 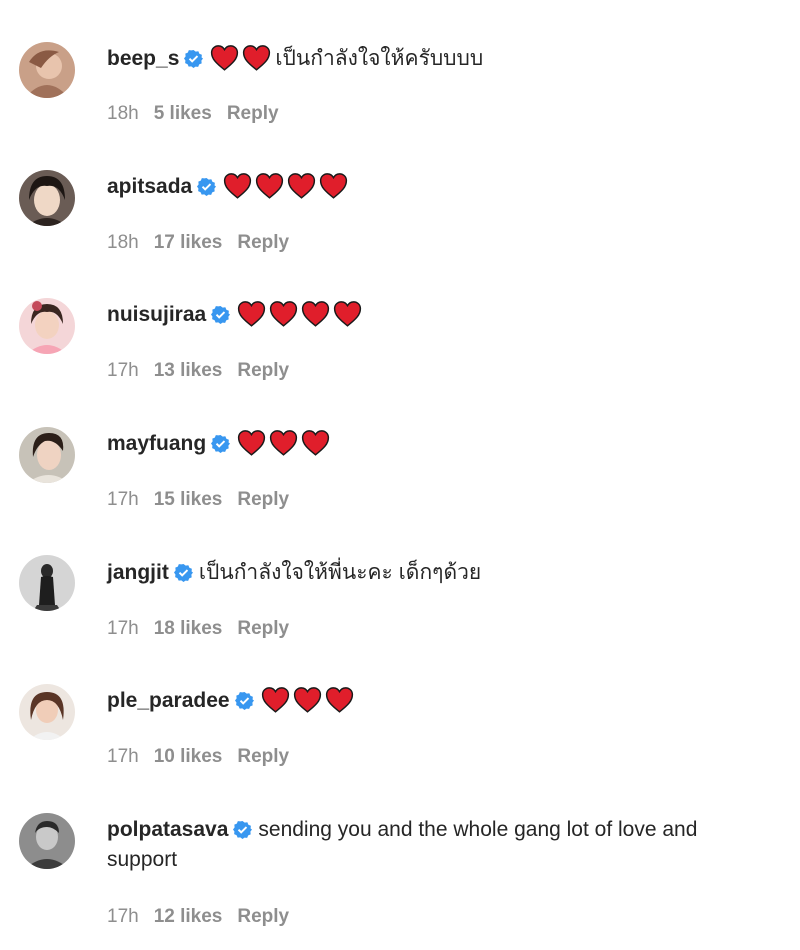 I want to click on comment-meta: 17h 15 likes Reply, so click(x=205, y=500).